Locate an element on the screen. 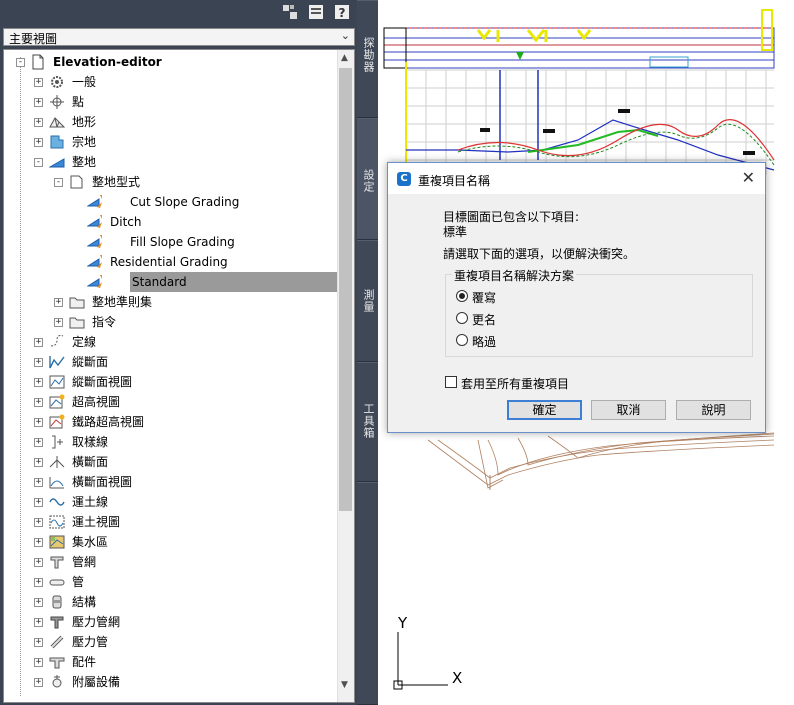  close-icon: ✕ is located at coordinates (748, 177).